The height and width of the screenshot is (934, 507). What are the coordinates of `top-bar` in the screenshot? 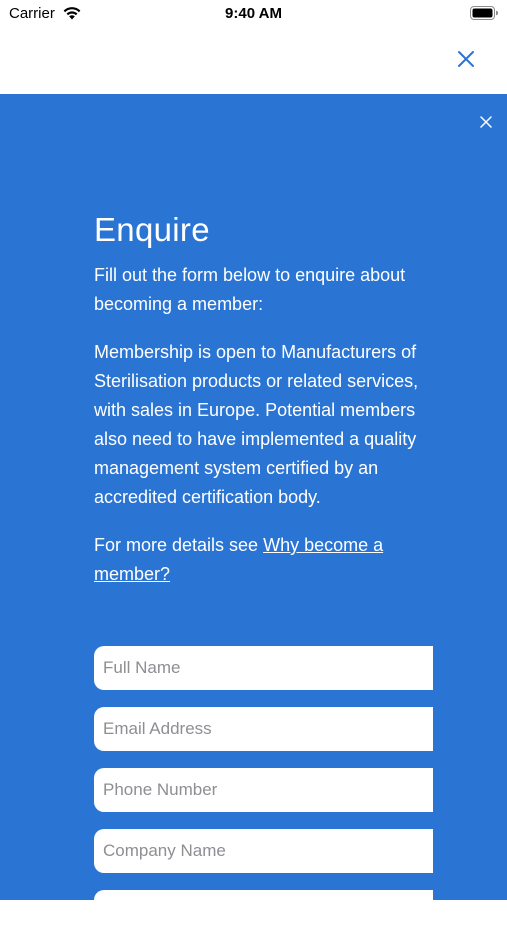 It's located at (253, 62).